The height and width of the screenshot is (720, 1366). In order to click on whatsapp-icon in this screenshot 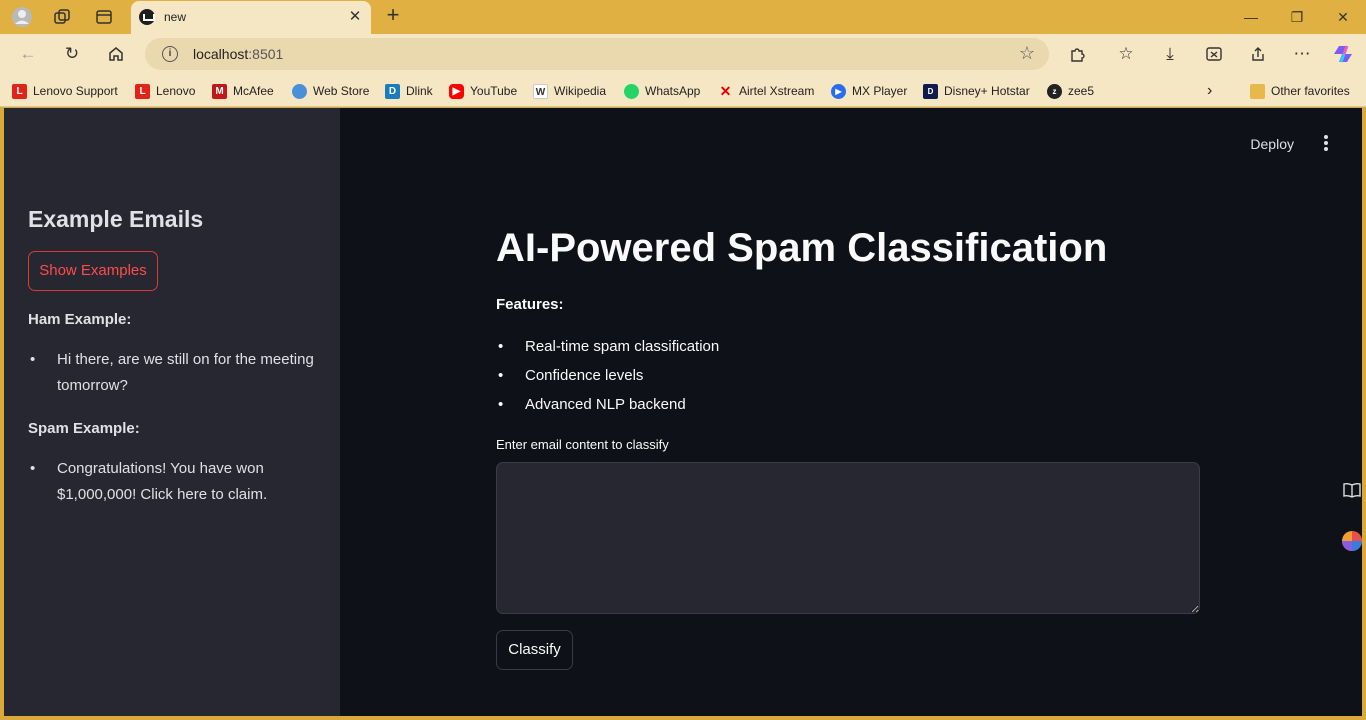, I will do `click(631, 91)`.